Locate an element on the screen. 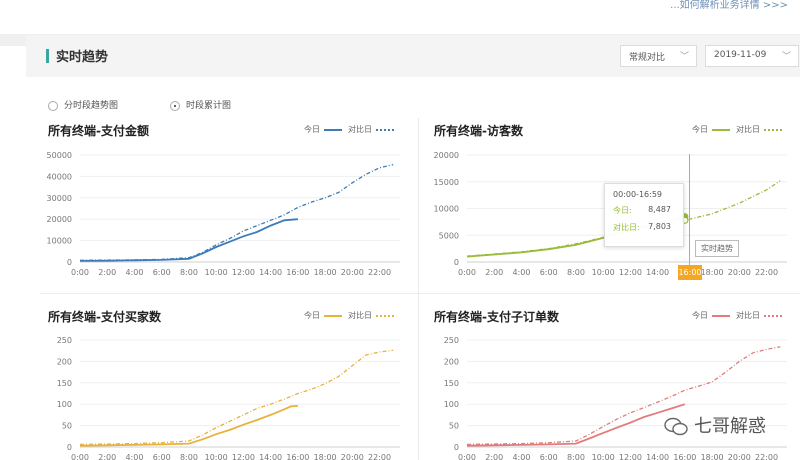  watermark: 七哥解惑 is located at coordinates (715, 425).